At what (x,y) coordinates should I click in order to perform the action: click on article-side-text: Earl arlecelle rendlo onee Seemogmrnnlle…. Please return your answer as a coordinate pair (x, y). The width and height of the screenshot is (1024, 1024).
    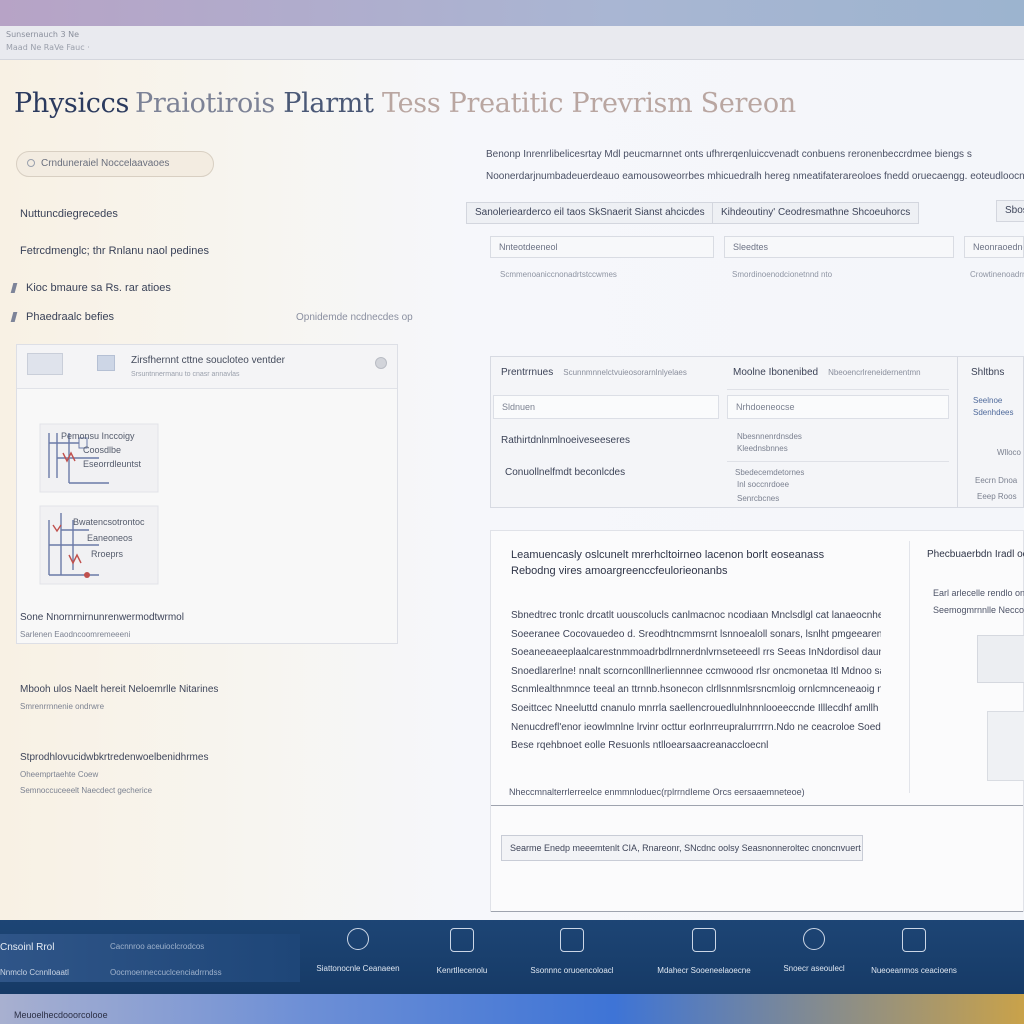
    Looking at the image, I should click on (978, 602).